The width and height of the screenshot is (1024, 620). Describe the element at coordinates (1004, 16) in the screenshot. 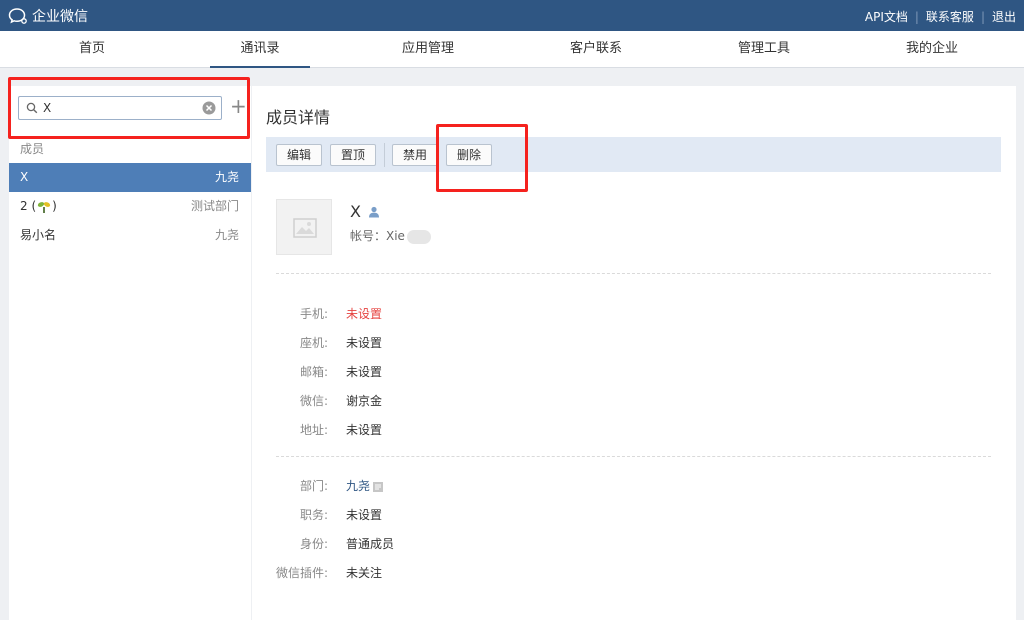

I see `logout-link: 退出` at that location.